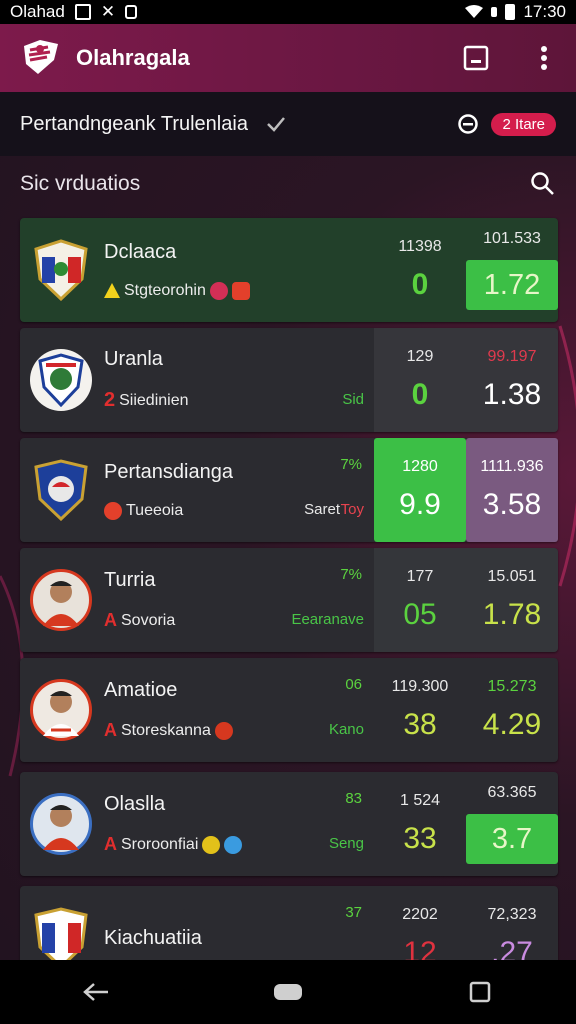 Image resolution: width=576 pixels, height=1024 pixels. I want to click on clock: 17:30, so click(544, 11).